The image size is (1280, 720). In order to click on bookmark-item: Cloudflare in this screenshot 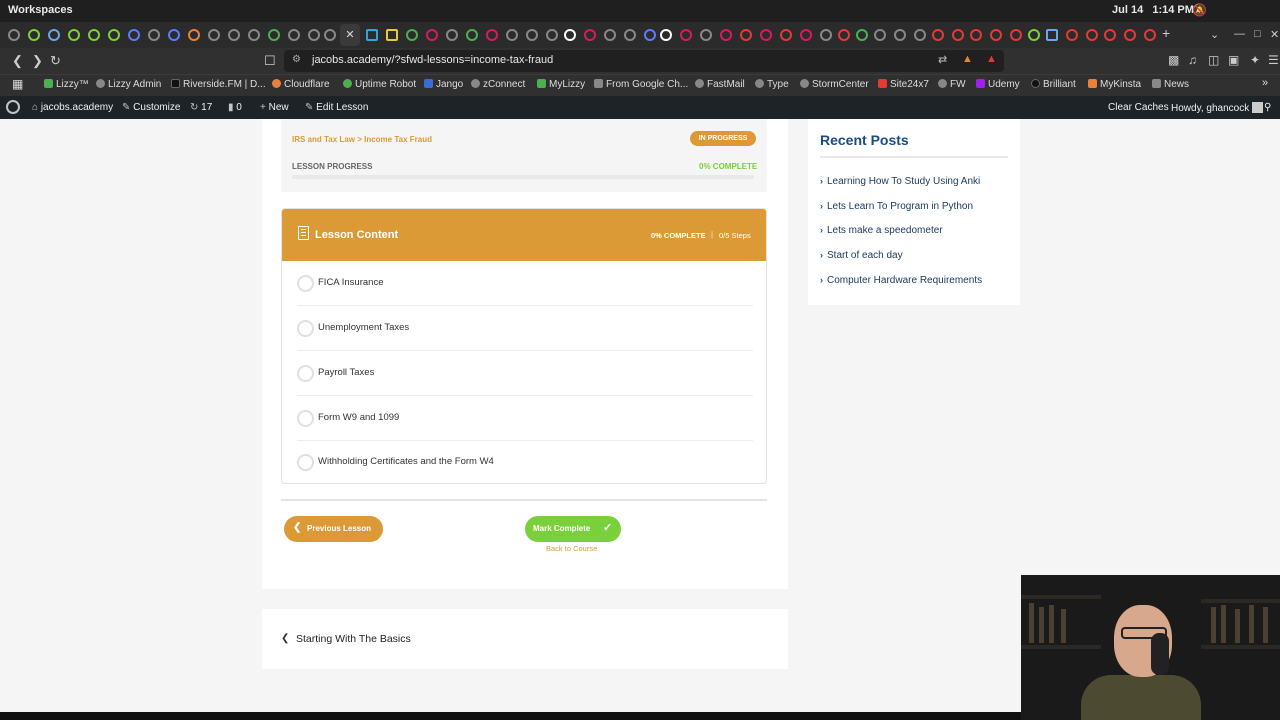, I will do `click(301, 84)`.